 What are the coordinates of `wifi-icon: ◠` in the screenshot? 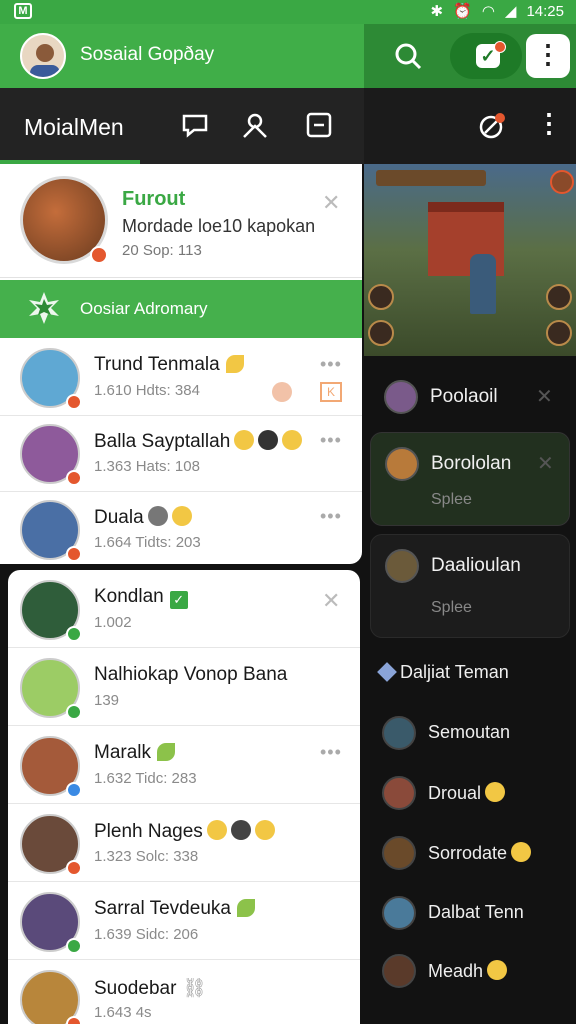 It's located at (488, 11).